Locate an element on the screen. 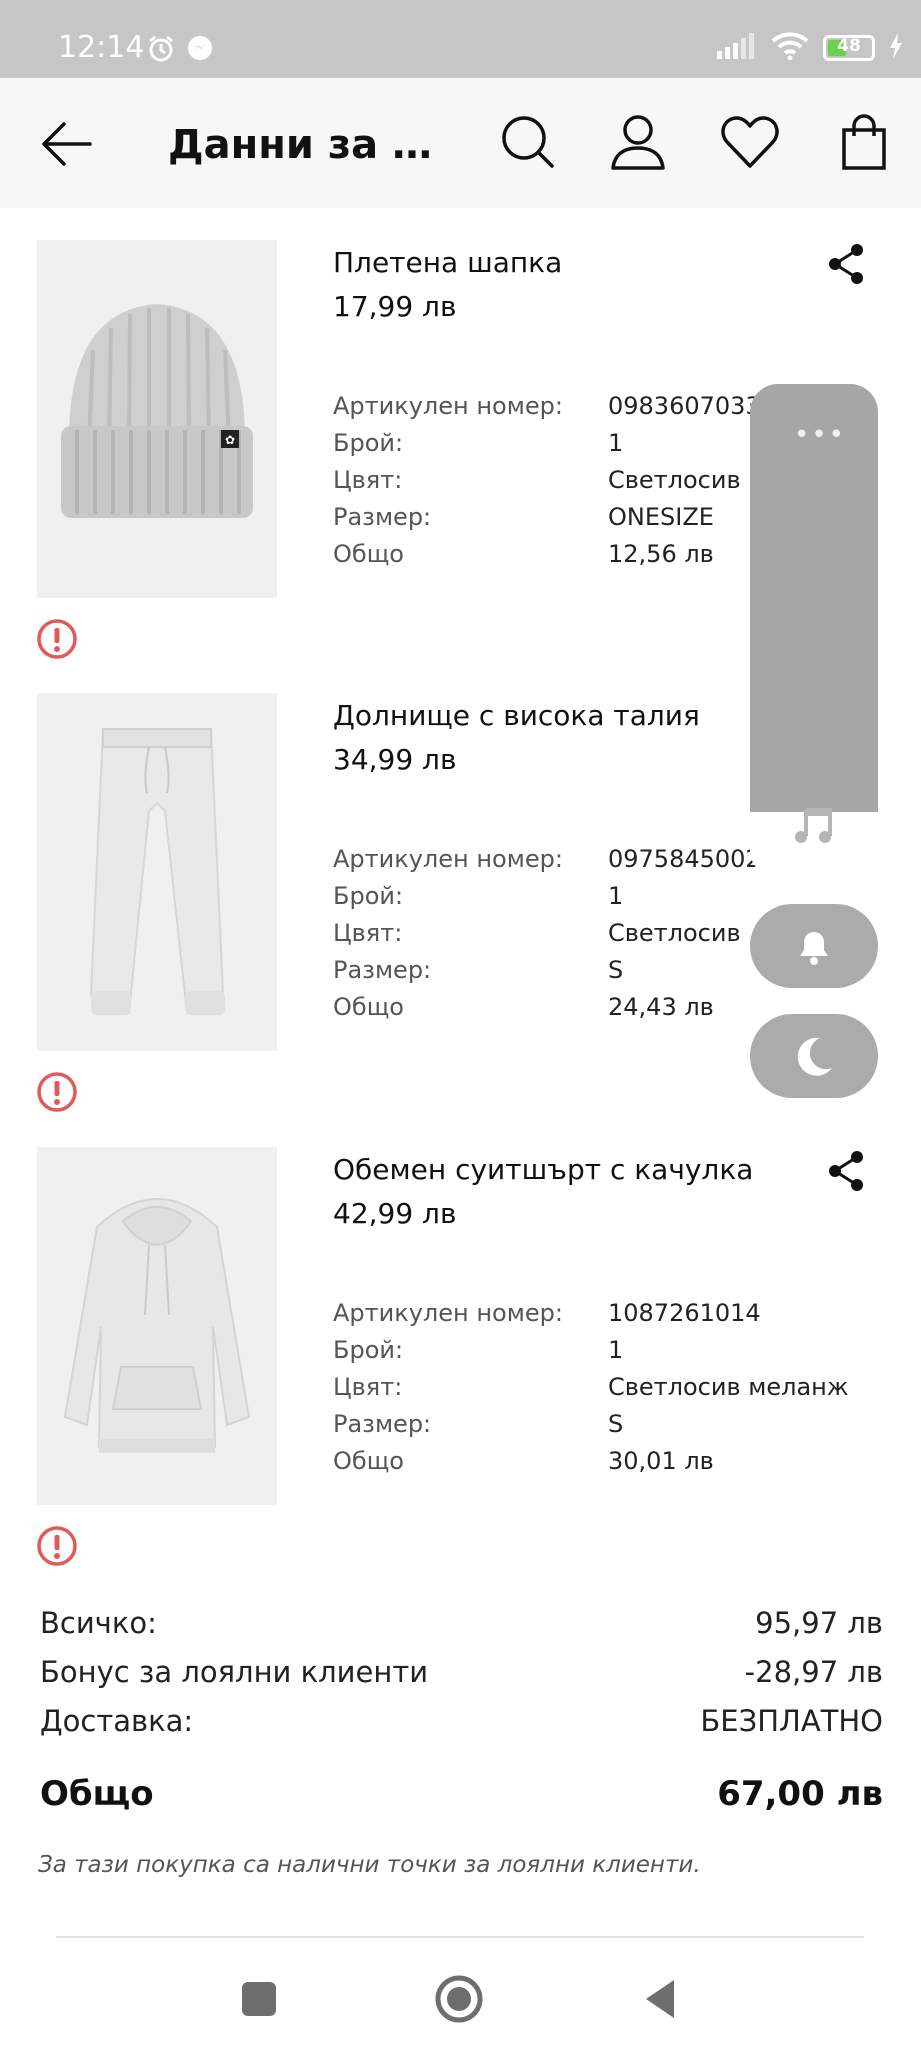  status-bar: 12:14 48 is located at coordinates (460, 39).